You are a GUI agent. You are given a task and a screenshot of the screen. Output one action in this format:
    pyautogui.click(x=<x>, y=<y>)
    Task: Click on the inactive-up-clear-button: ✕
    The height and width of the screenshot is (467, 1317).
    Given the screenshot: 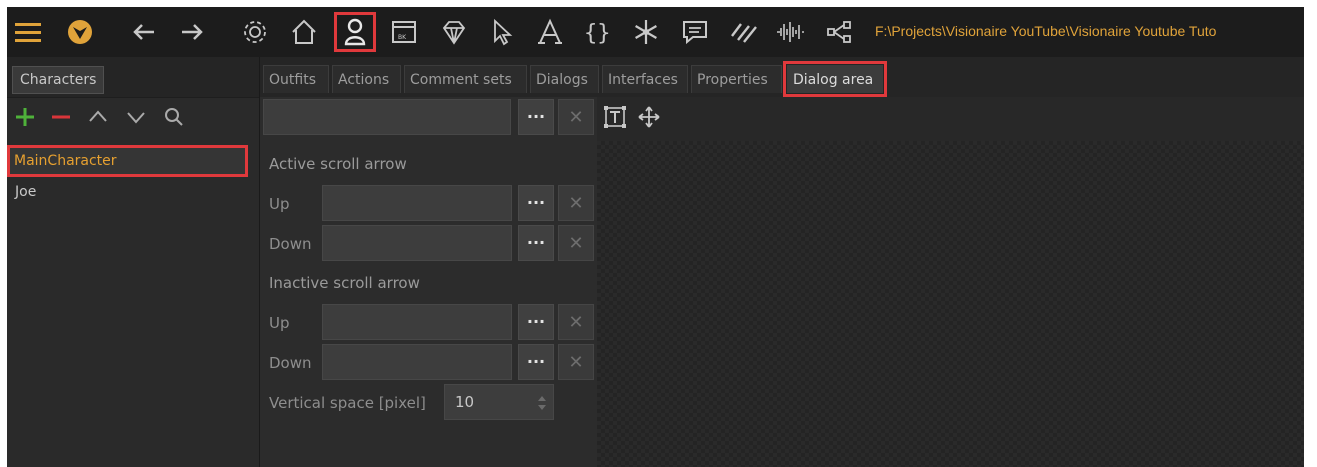 What is the action you would take?
    pyautogui.click(x=576, y=322)
    